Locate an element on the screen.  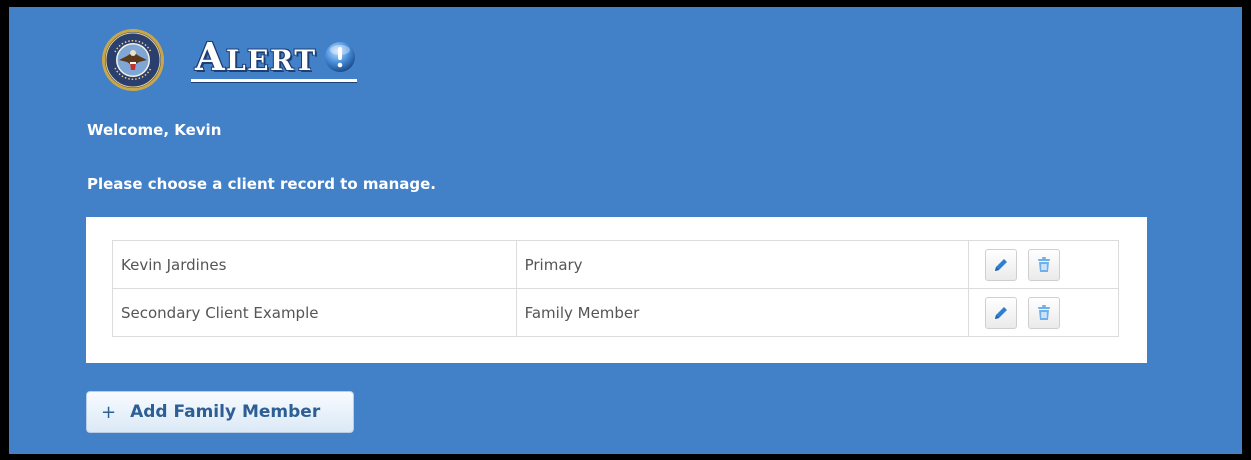
brand-title: ALERT is located at coordinates (256, 56).